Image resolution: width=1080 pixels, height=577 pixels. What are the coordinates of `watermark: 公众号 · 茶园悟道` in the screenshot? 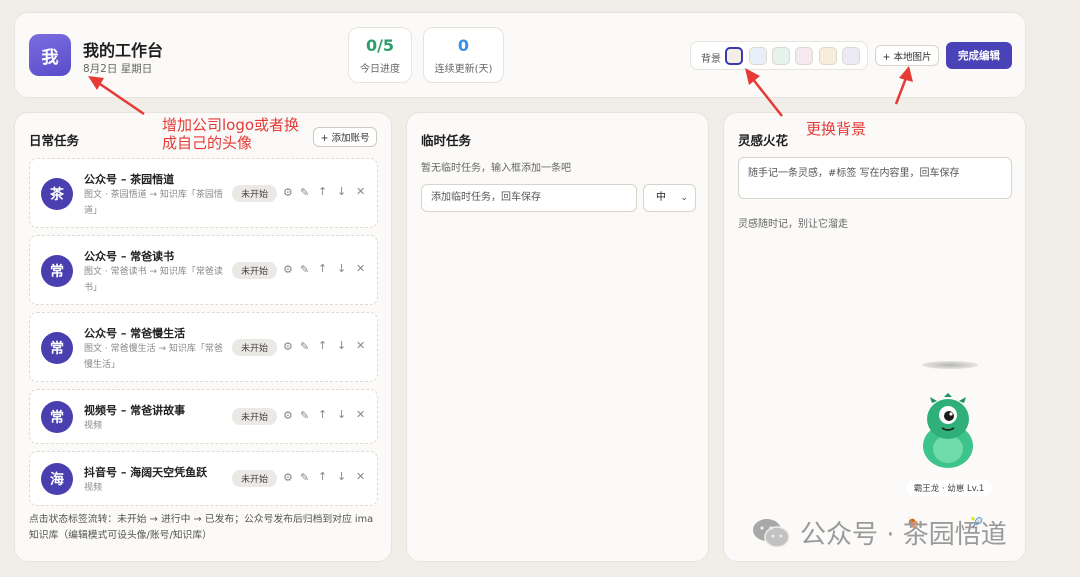 It's located at (879, 532).